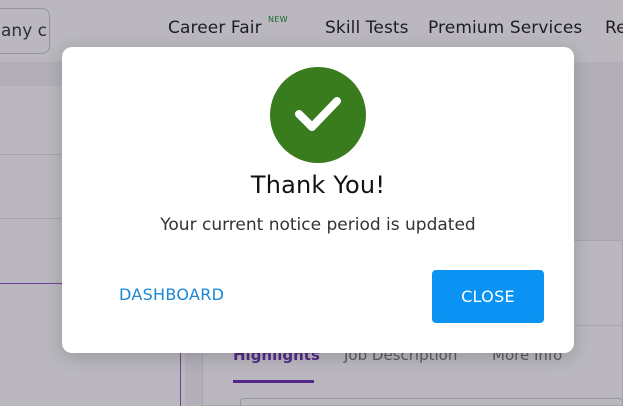 This screenshot has width=623, height=406. I want to click on dialog-title: Thank You!, so click(318, 185).